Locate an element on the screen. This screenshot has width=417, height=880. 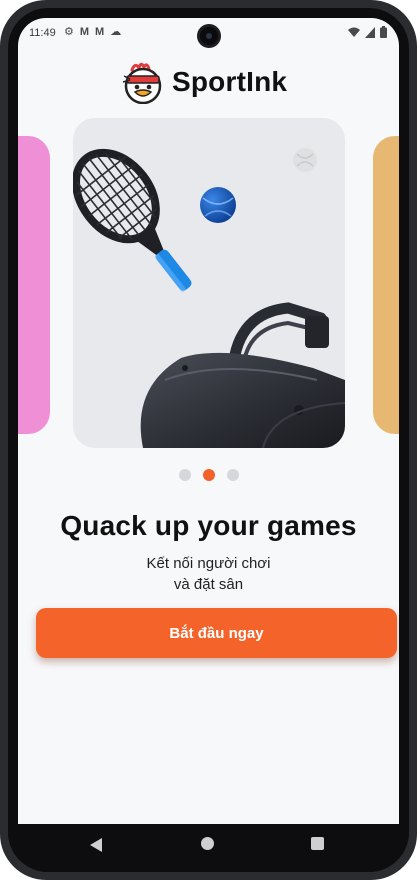
system-navigation-bar is located at coordinates (208, 848).